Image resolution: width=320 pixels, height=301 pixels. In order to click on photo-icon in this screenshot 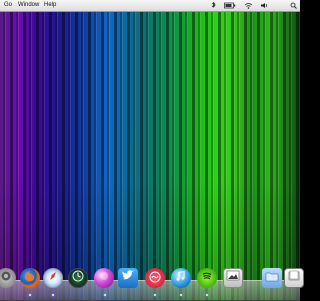, I will do `click(233, 278)`.